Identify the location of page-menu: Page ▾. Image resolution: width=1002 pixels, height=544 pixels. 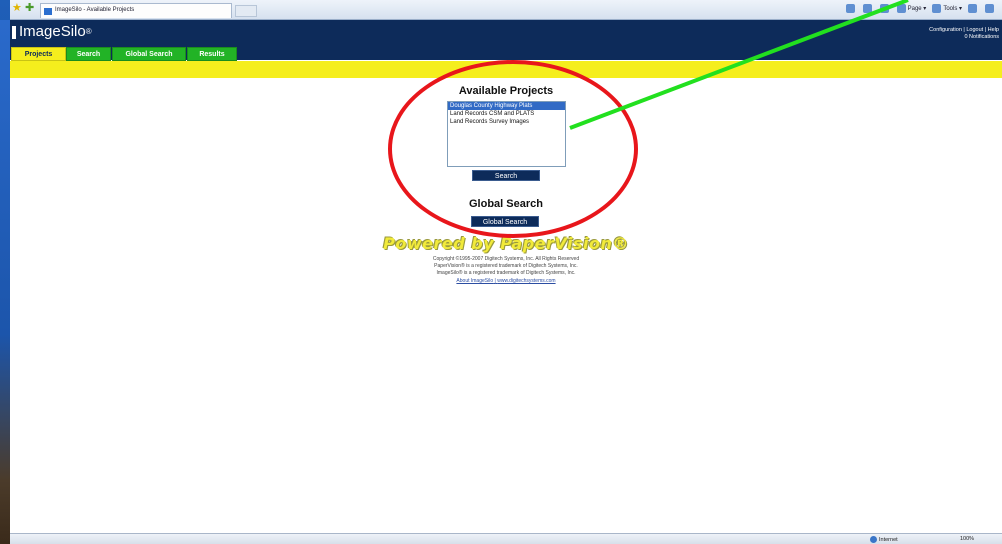
(911, 8).